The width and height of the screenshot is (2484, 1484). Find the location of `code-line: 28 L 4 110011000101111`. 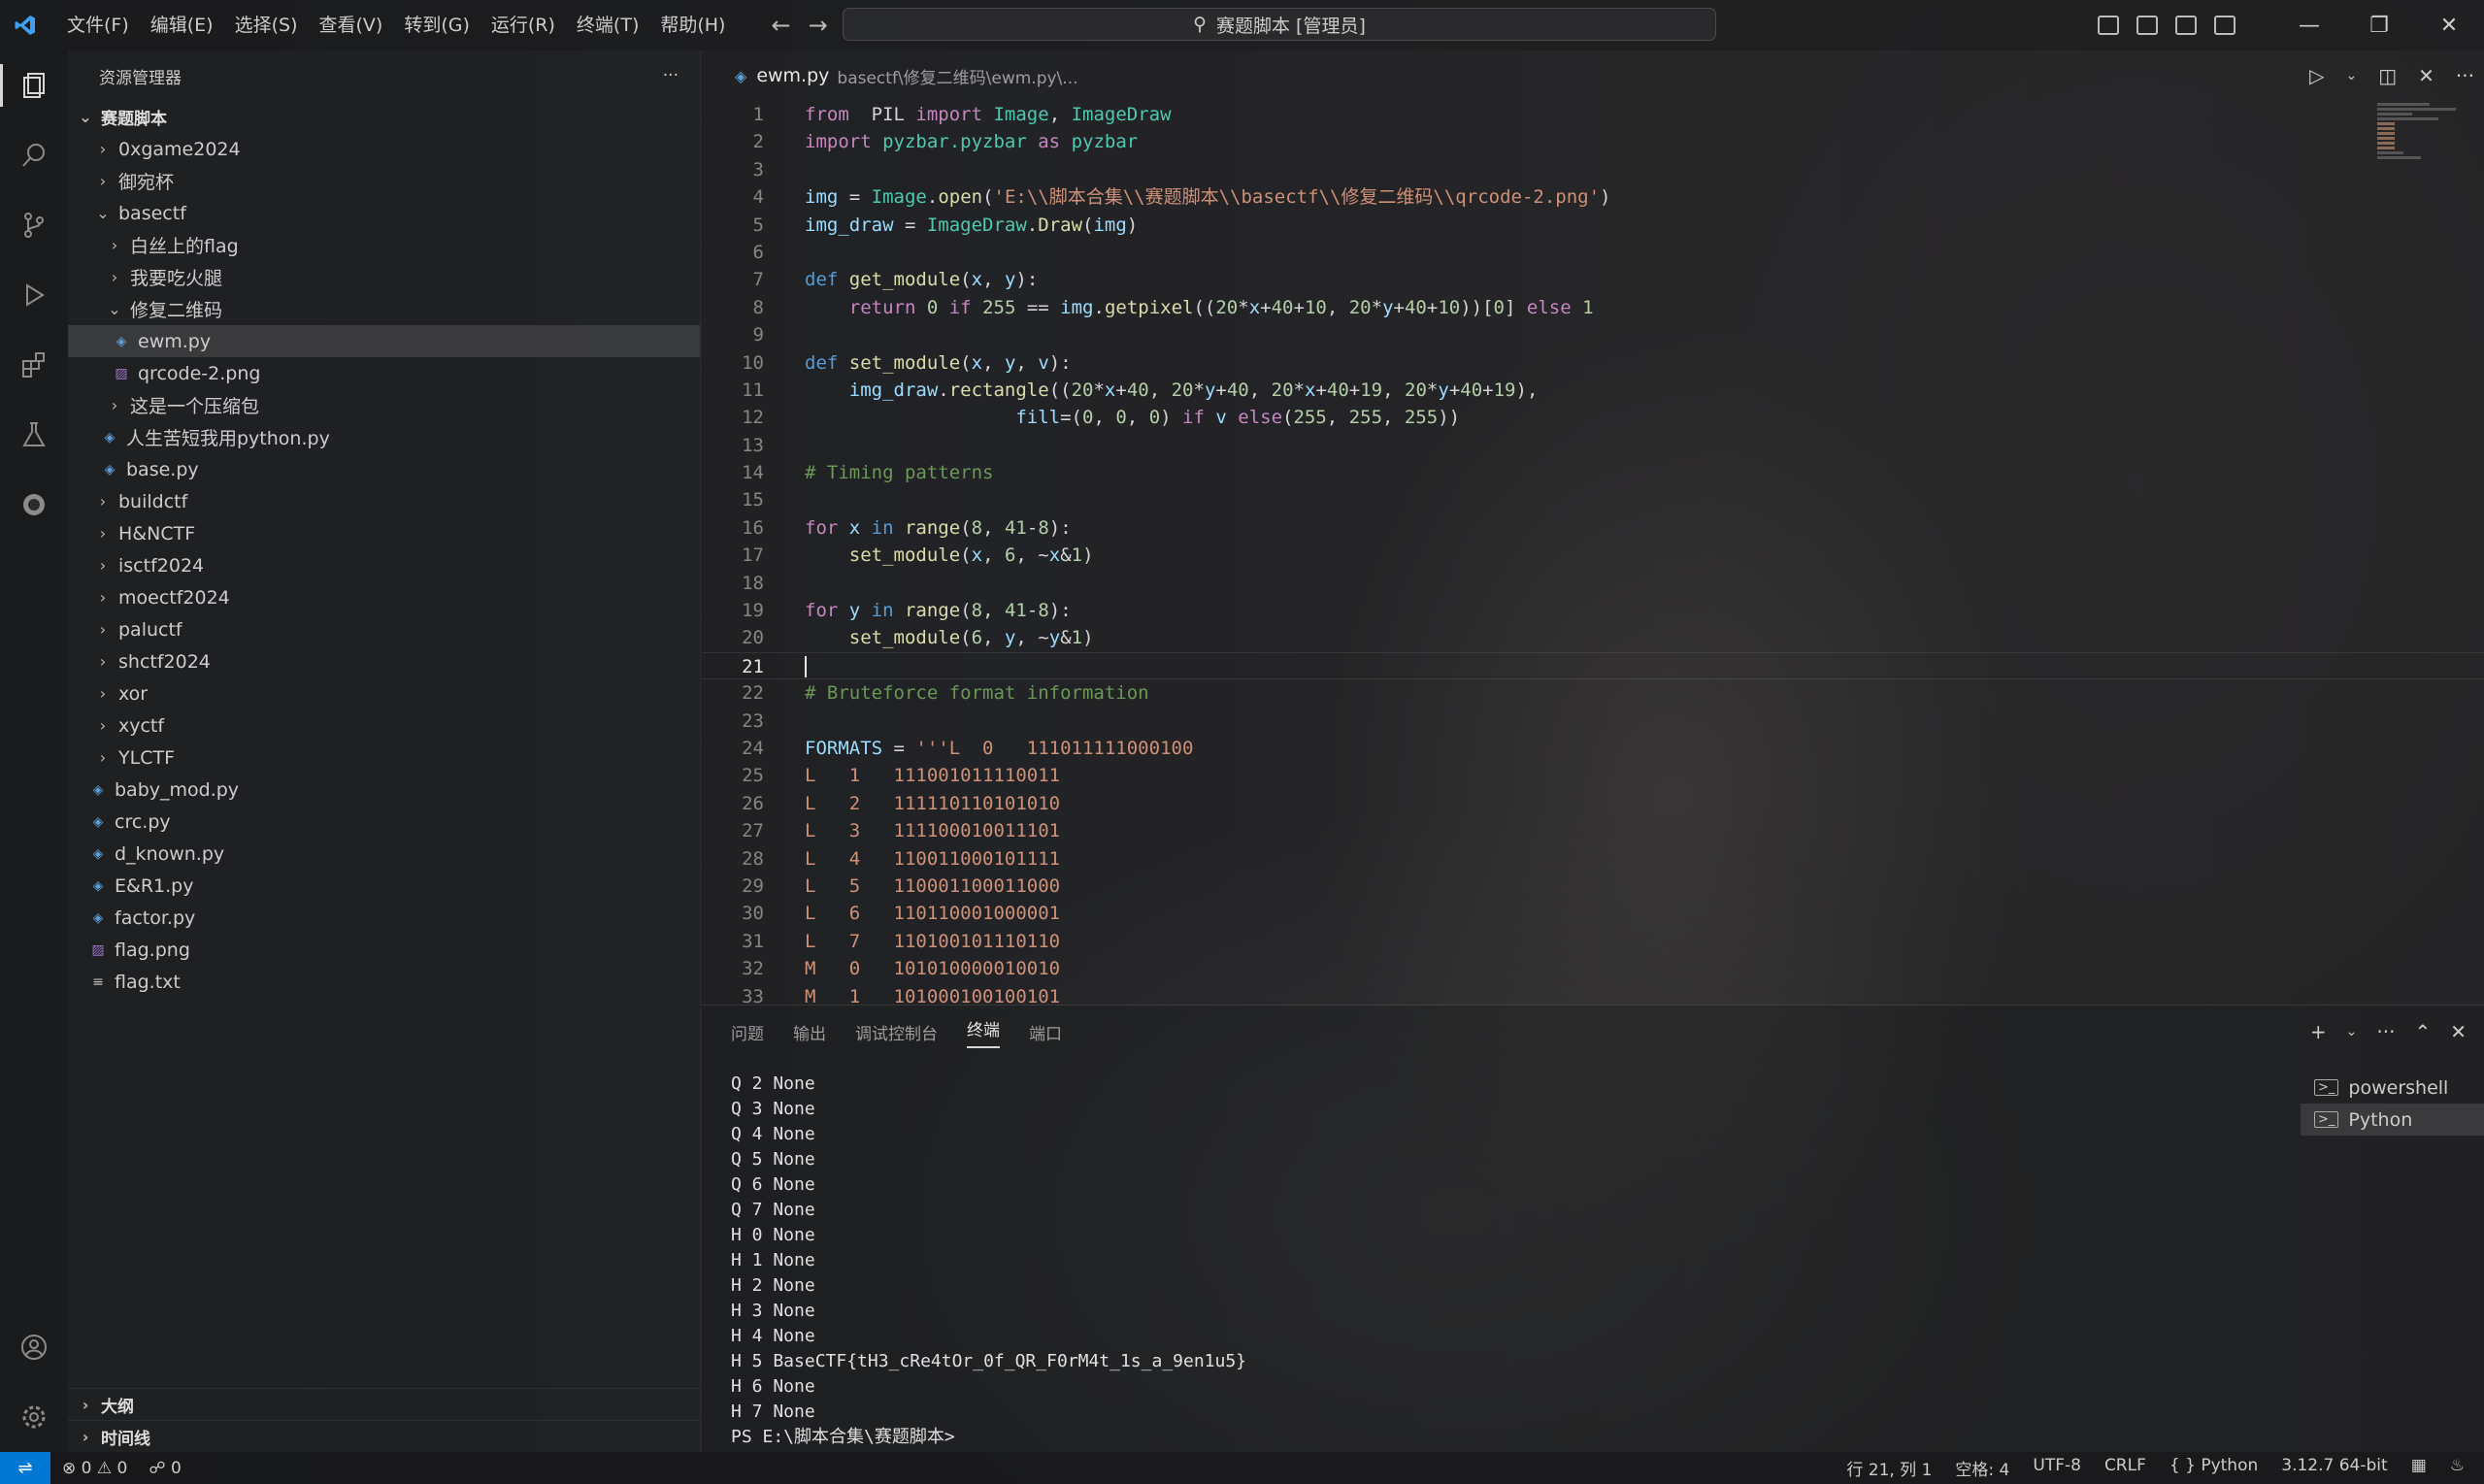

code-line: 28 L 4 110011000101111 is located at coordinates (1593, 859).